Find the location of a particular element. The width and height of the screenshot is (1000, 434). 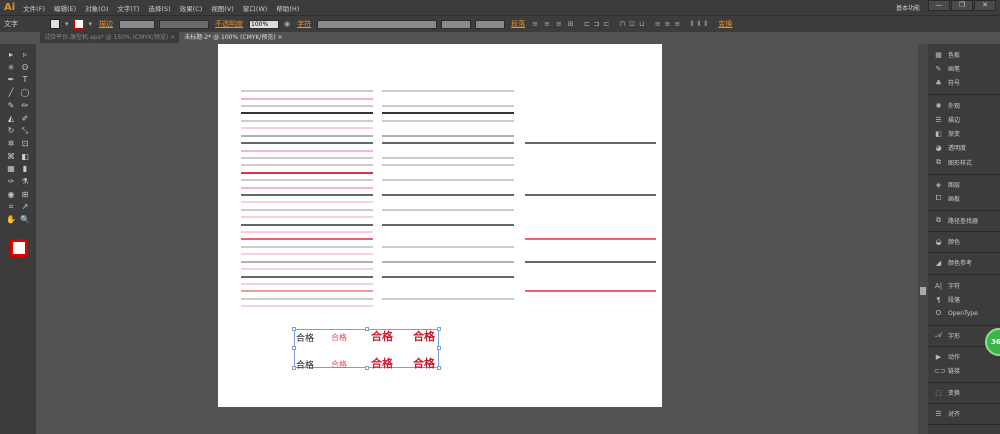

tool-icon: ⊡ is located at coordinates (25, 144).